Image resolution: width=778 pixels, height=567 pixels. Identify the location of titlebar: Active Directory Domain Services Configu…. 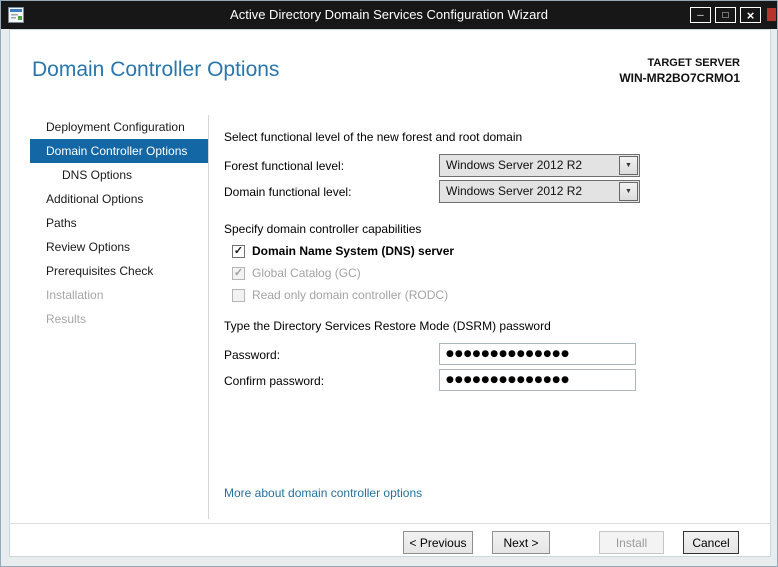
(389, 15).